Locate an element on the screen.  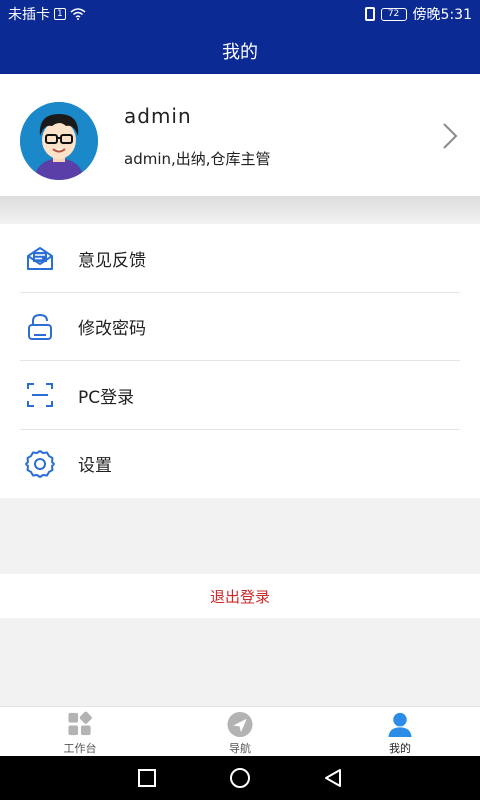
back-icon is located at coordinates (333, 778).